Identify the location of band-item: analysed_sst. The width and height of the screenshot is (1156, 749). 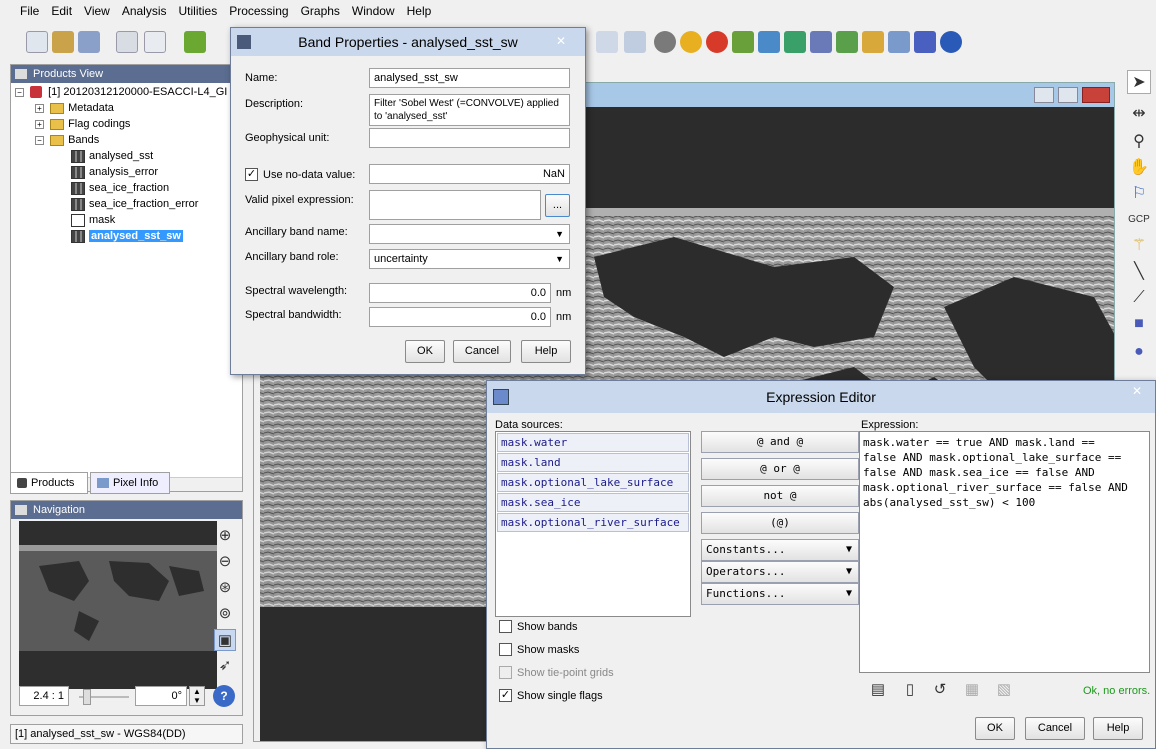
(112, 156).